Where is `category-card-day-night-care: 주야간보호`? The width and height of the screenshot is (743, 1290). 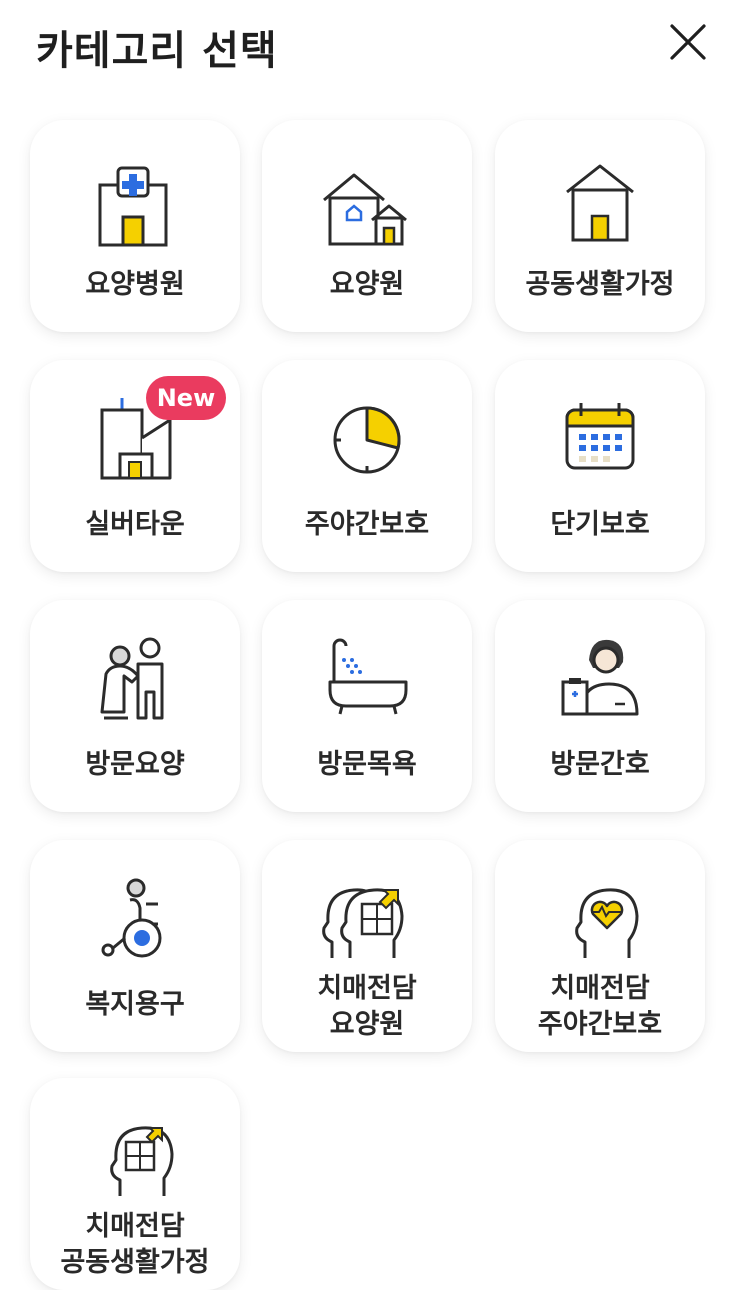
category-card-day-night-care: 주야간보호 is located at coordinates (367, 466).